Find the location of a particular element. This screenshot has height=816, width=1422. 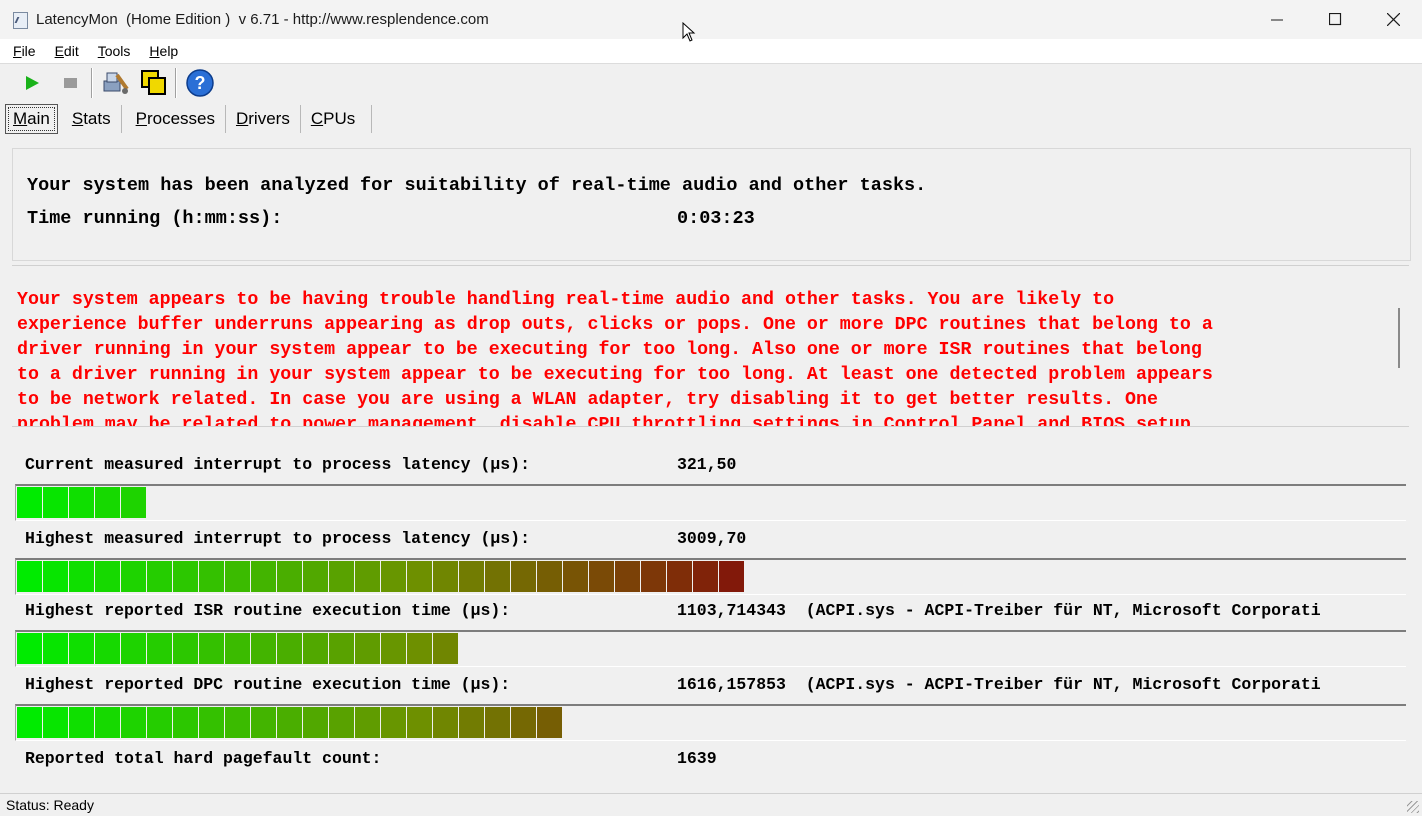

tab-main: Main is located at coordinates (31, 118).